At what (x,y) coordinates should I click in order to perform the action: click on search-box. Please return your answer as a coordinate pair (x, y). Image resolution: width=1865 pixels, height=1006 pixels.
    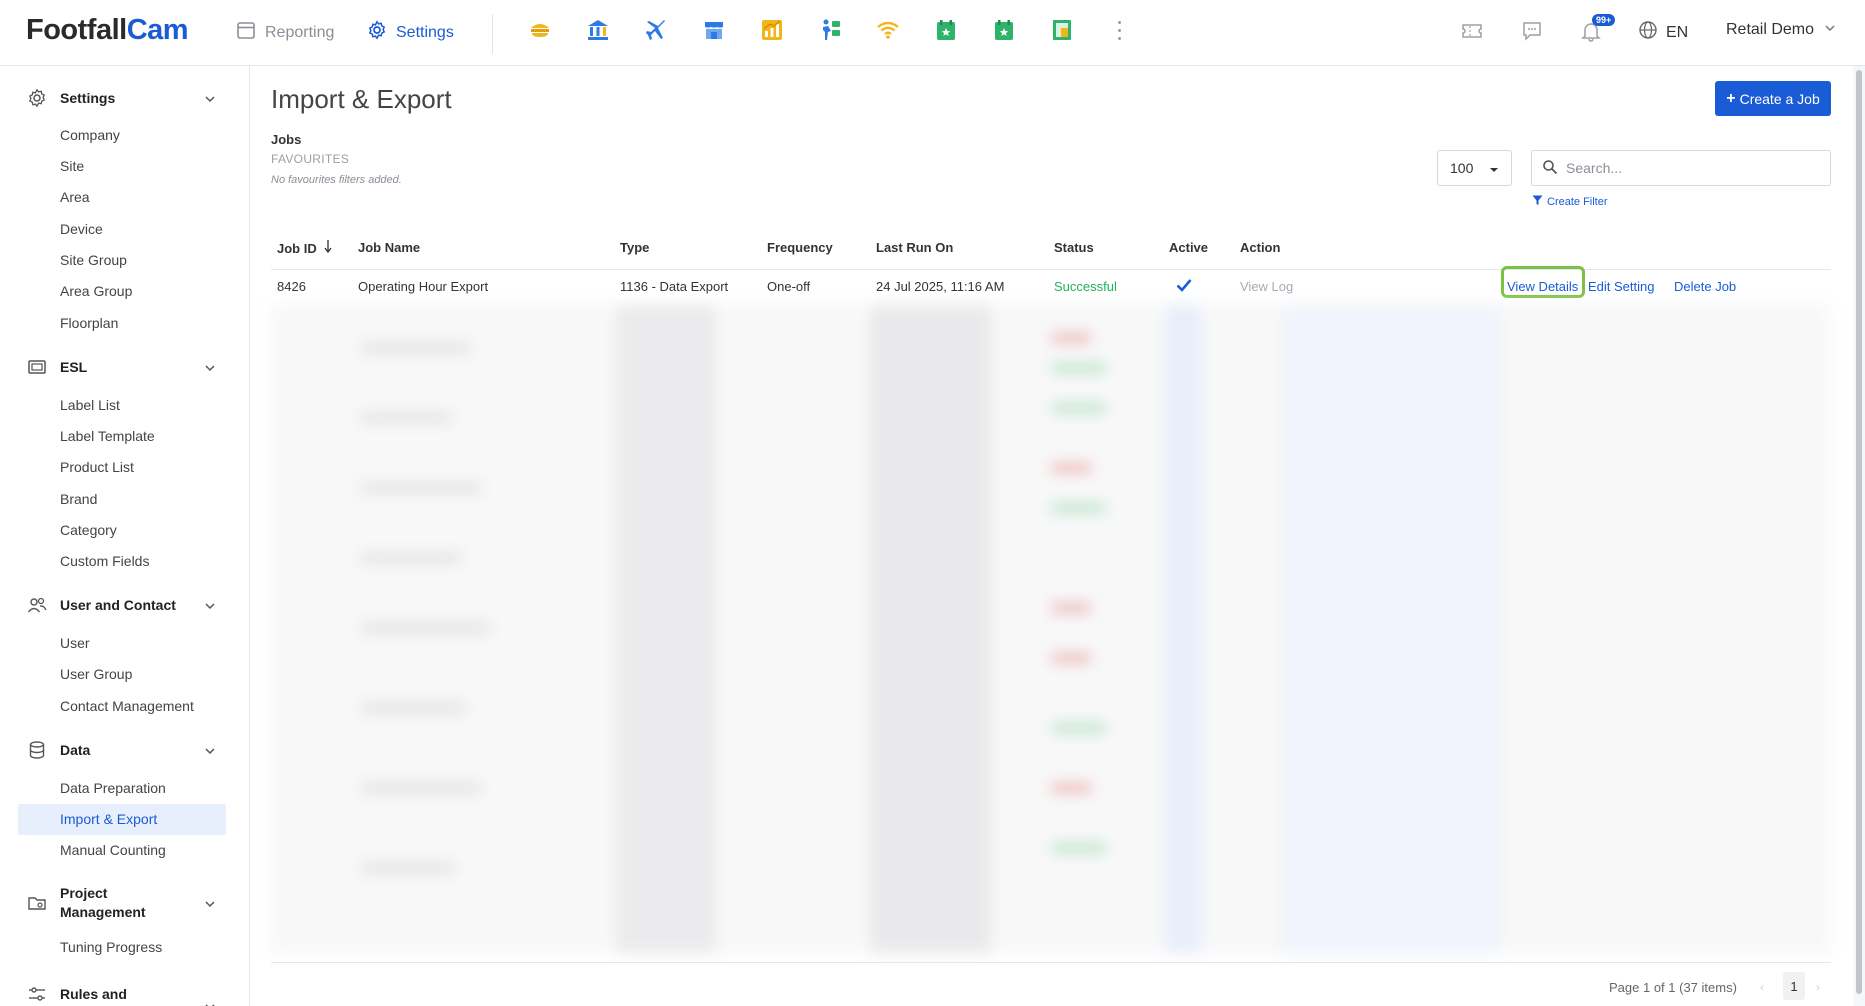
    Looking at the image, I should click on (1681, 168).